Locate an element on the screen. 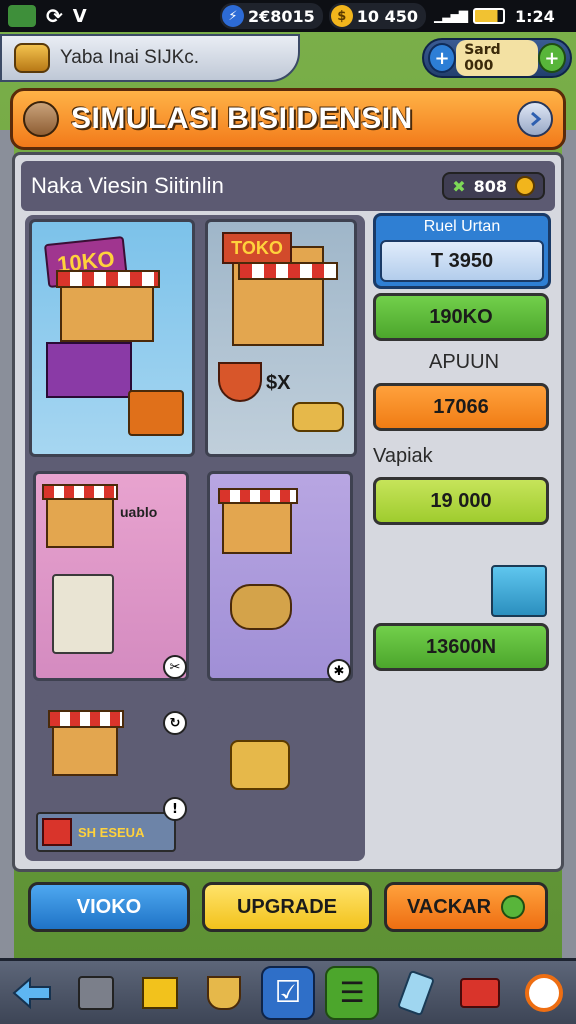 Image resolution: width=576 pixels, height=1024 pixels. phone-icon is located at coordinates (416, 992).